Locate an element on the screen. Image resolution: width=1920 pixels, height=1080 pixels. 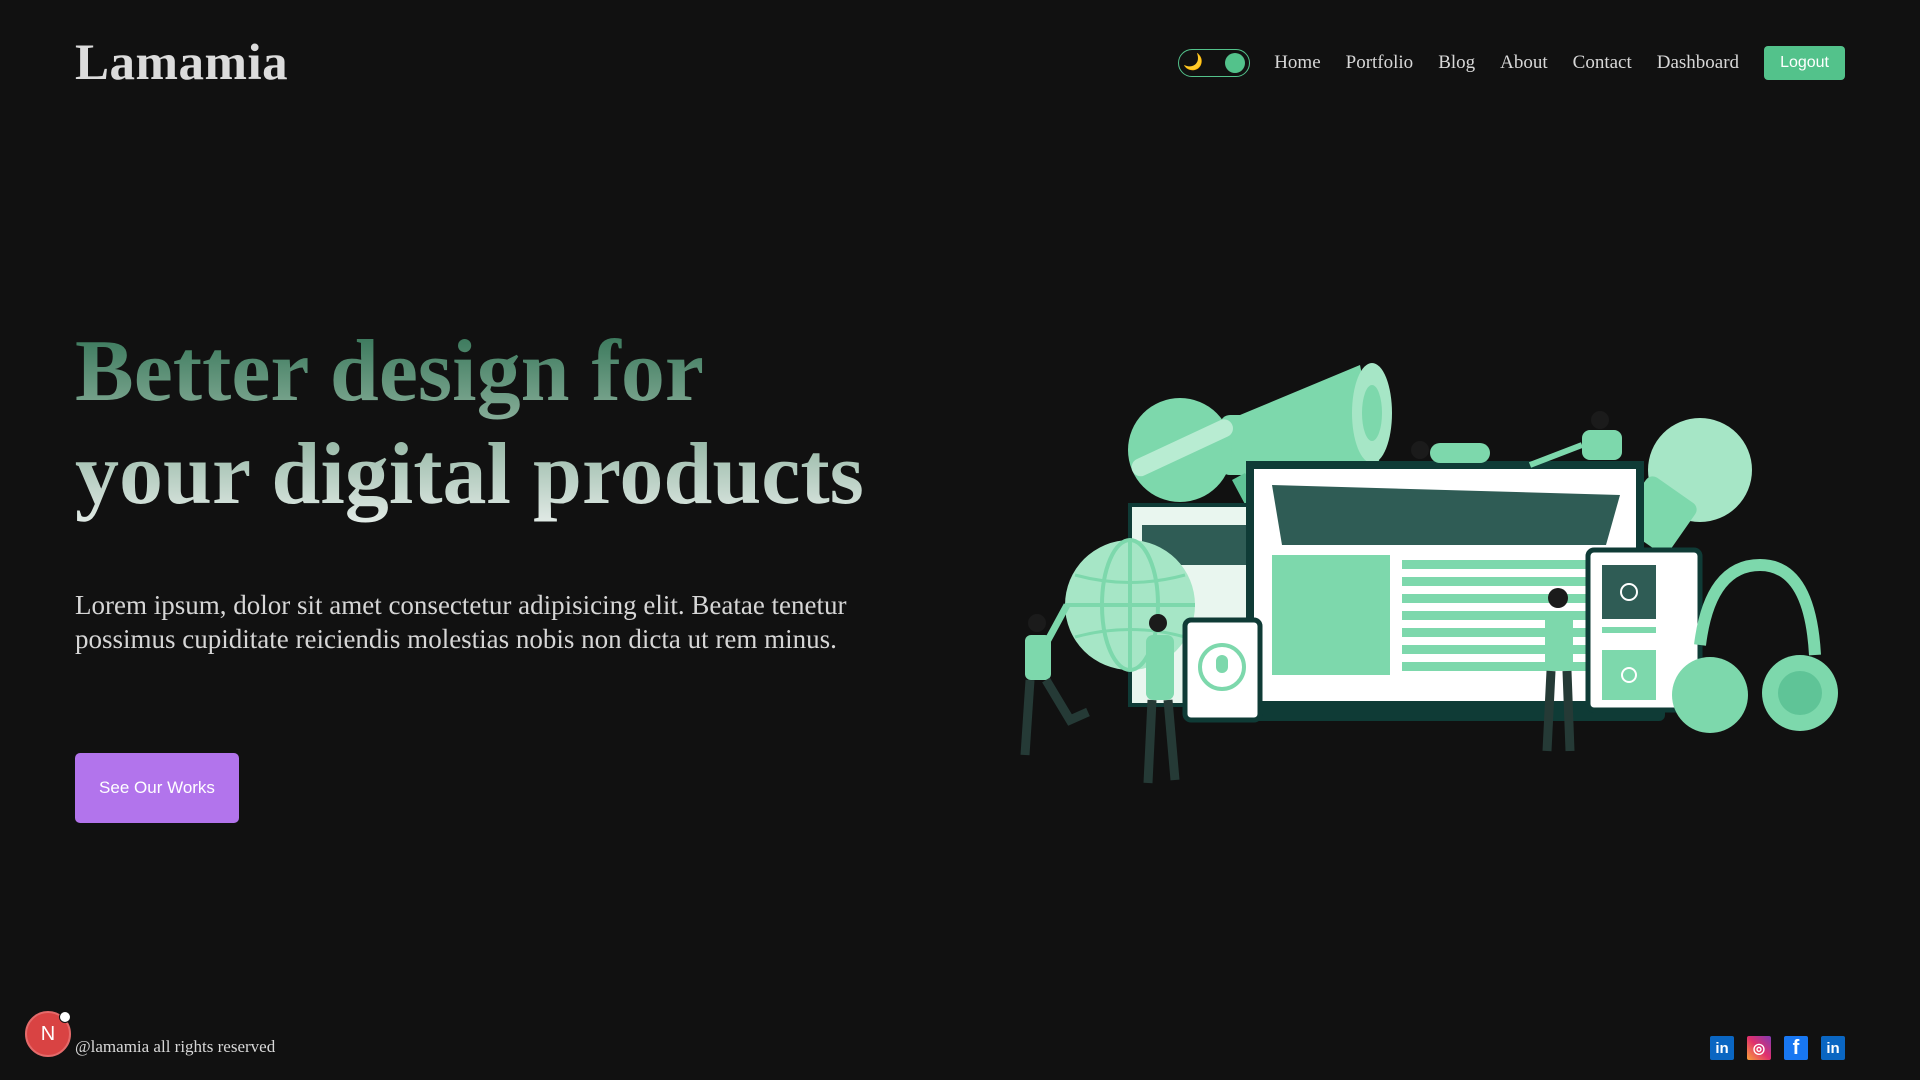
dev-badge-letter: N is located at coordinates (48, 1033).